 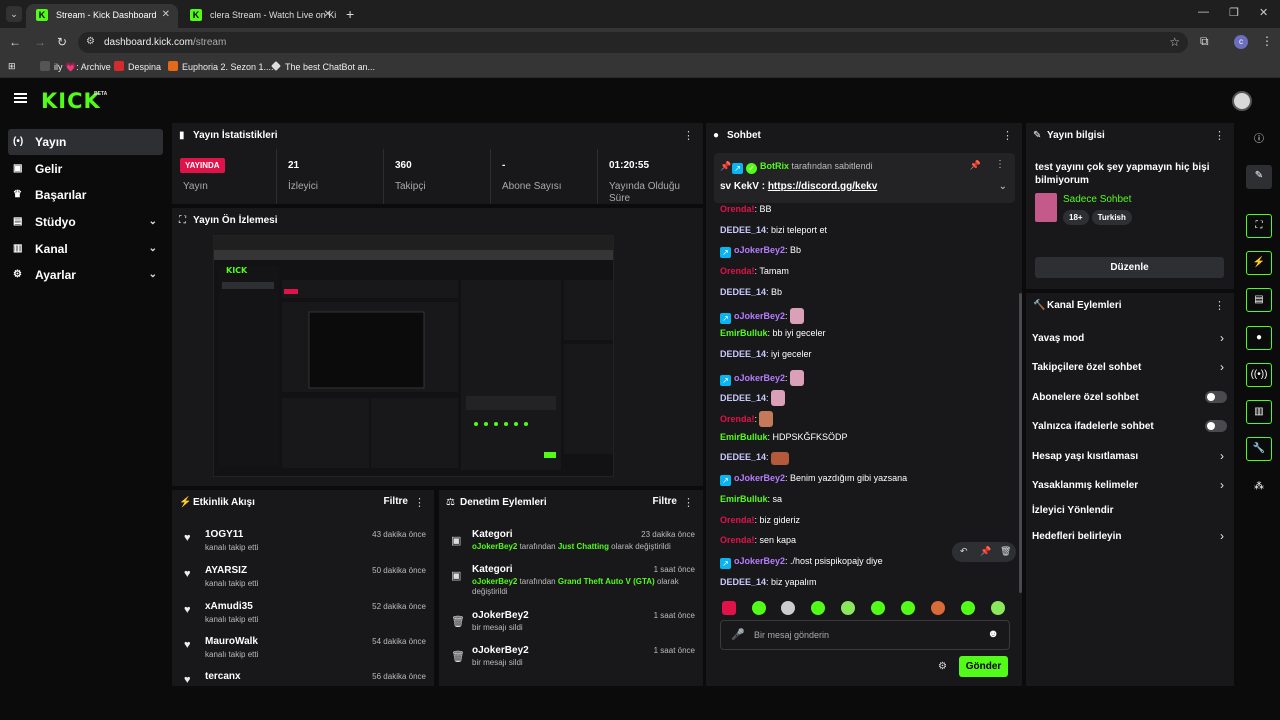 I want to click on bookmark-star-icon: ☆, so click(x=1174, y=42).